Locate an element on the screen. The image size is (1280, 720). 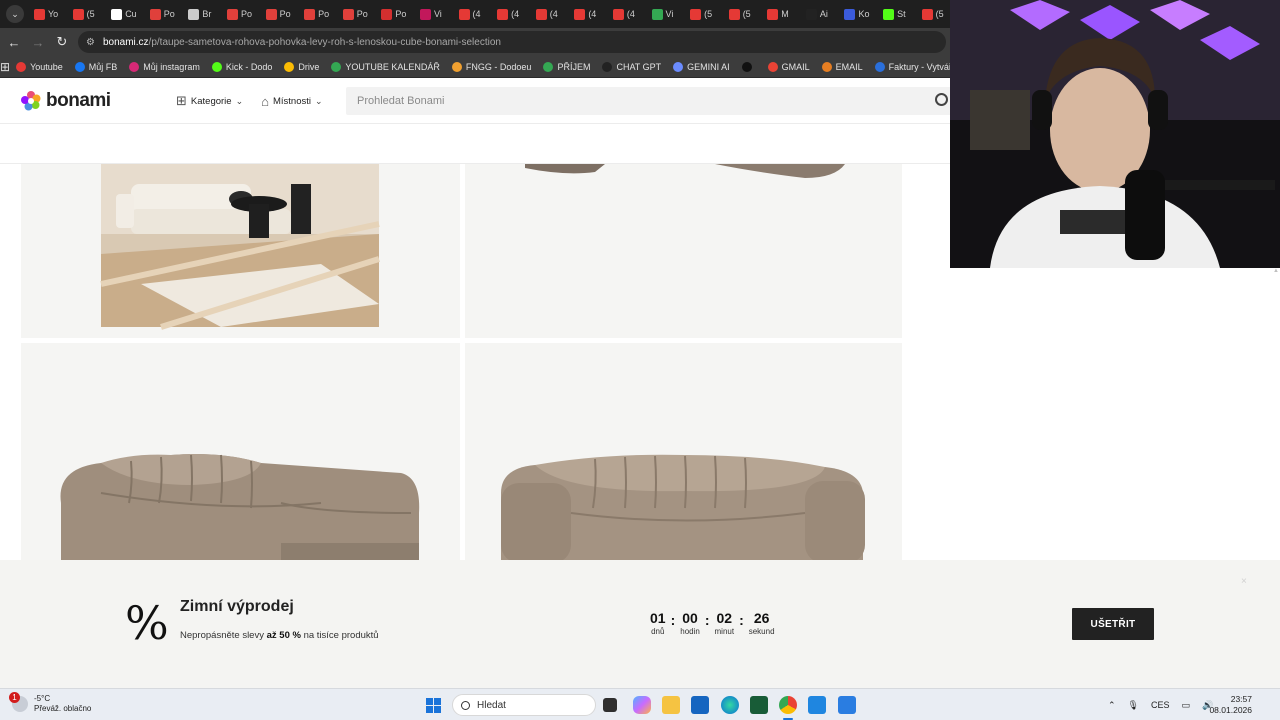
save-cta-button: UŠETŘIT is located at coordinates (1113, 624).